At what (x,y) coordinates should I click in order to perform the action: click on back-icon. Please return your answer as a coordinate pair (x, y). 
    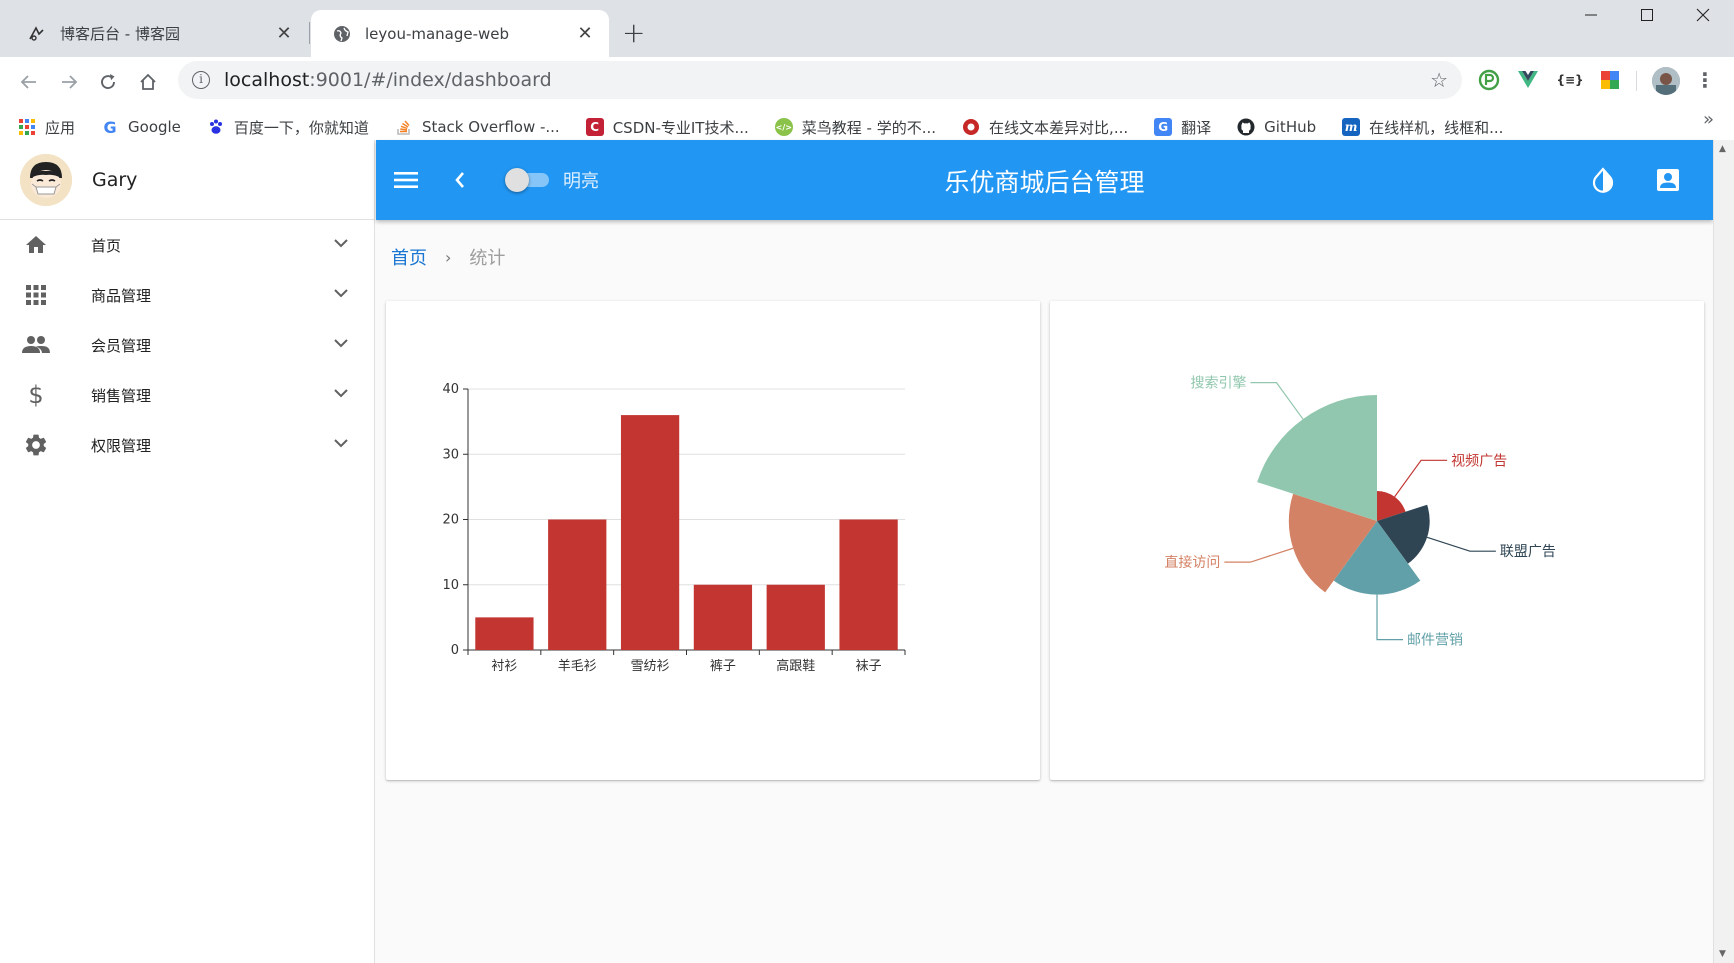
    Looking at the image, I should click on (29, 82).